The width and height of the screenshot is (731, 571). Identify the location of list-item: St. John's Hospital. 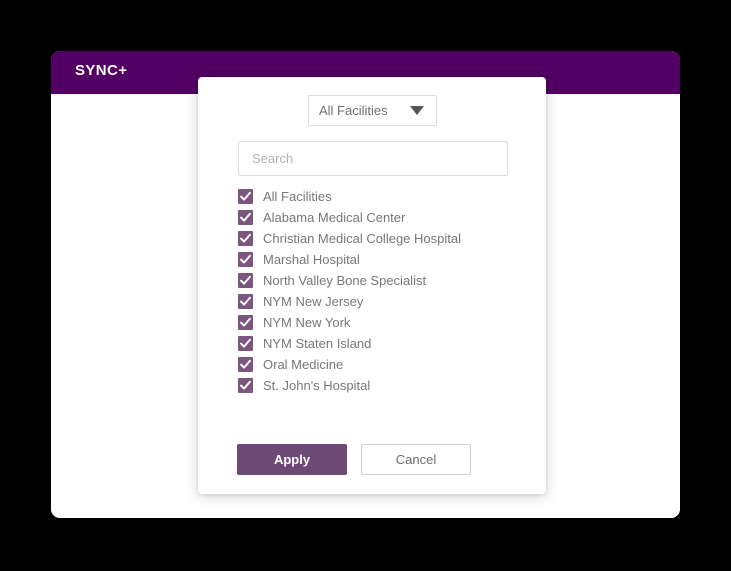
(378, 385).